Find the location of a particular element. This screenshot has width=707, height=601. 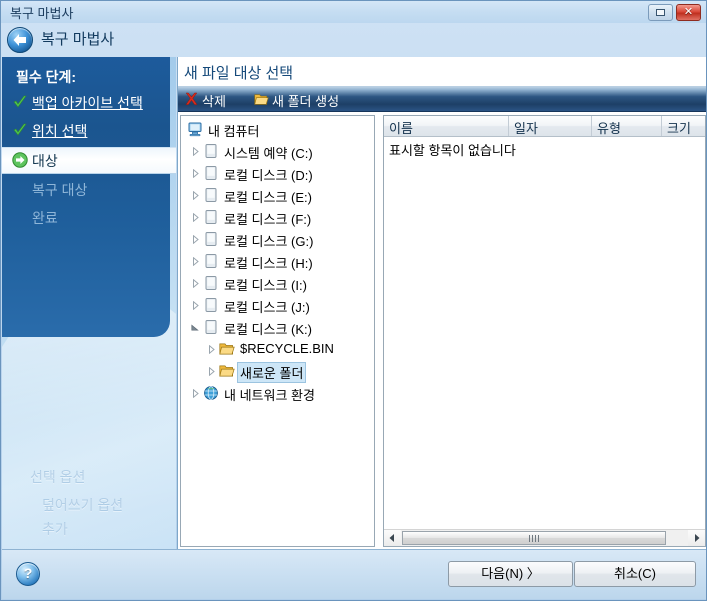

column-header-label: 크기 is located at coordinates (679, 128).